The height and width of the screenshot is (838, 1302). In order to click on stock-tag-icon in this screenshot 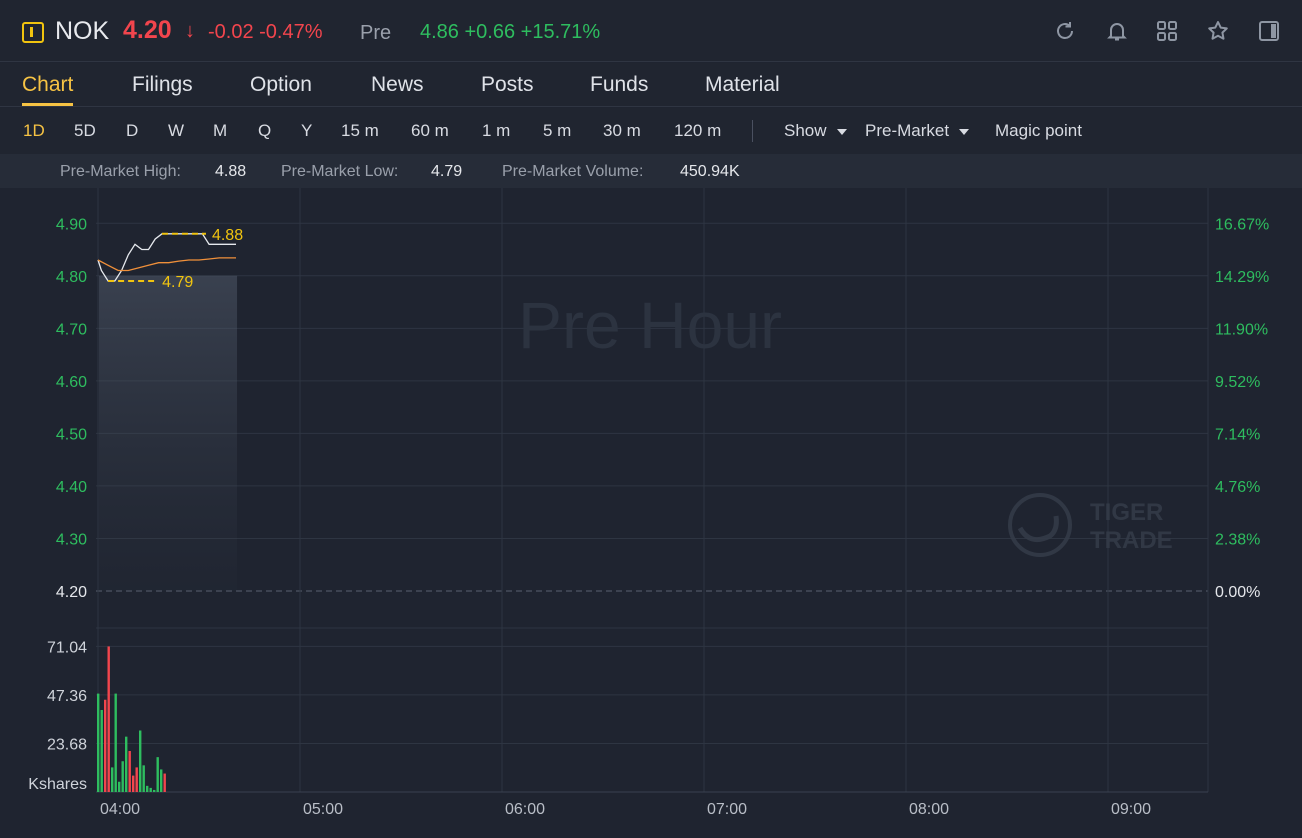, I will do `click(33, 32)`.